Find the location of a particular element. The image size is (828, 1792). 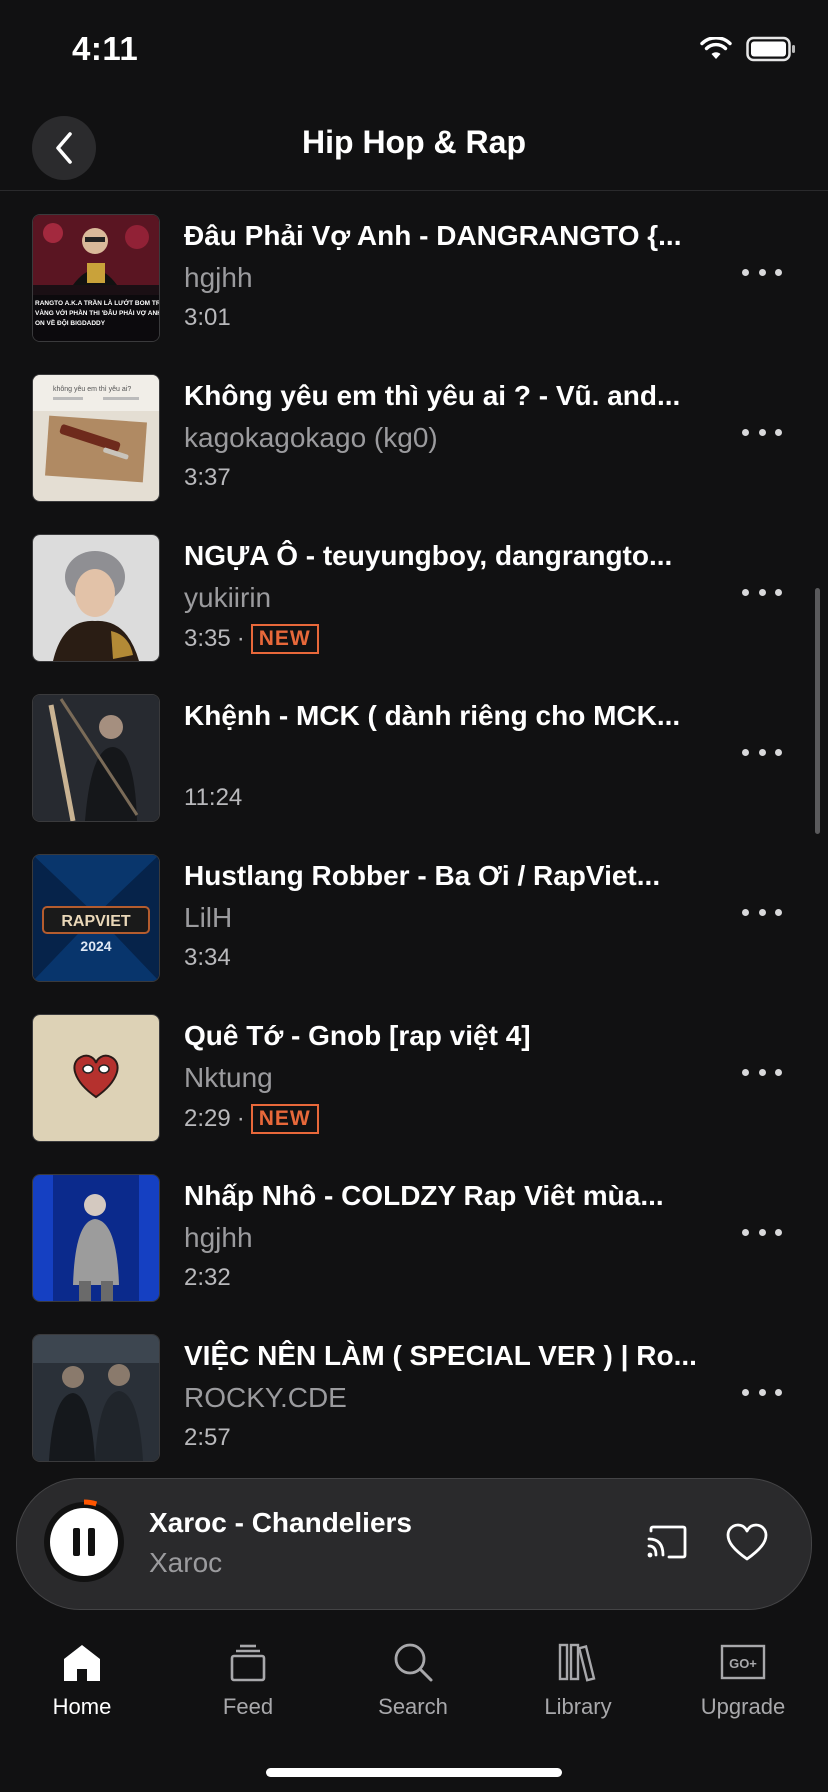

home-icon is located at coordinates (82, 1663).